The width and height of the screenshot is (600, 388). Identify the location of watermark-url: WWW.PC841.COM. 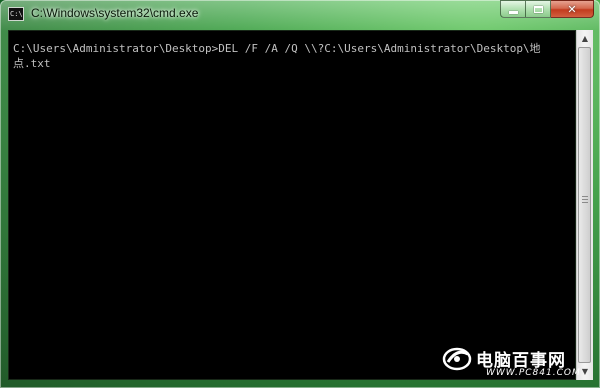
(533, 373).